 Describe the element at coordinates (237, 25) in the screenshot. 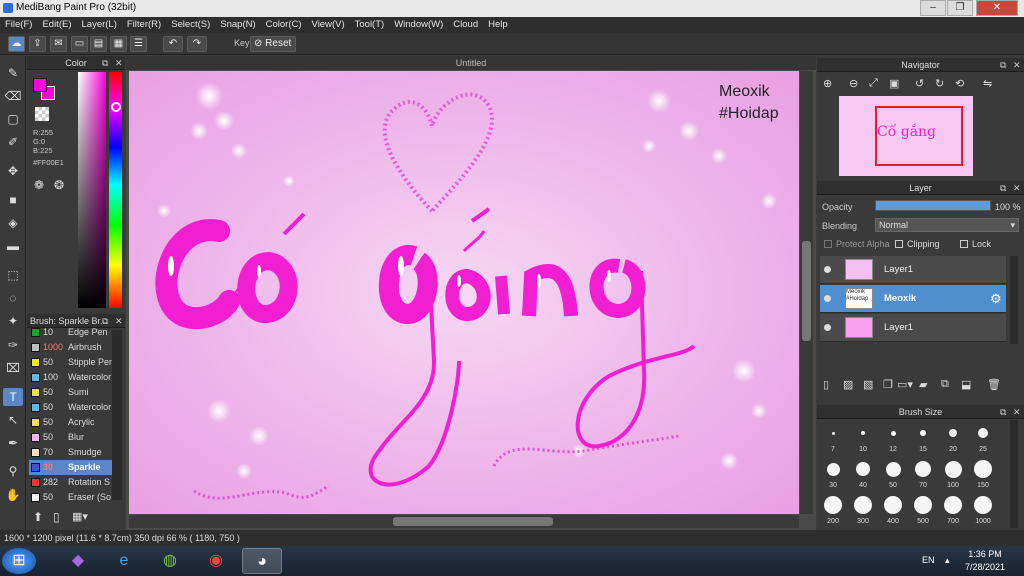

I see `menu-snap: Snap(N)` at that location.